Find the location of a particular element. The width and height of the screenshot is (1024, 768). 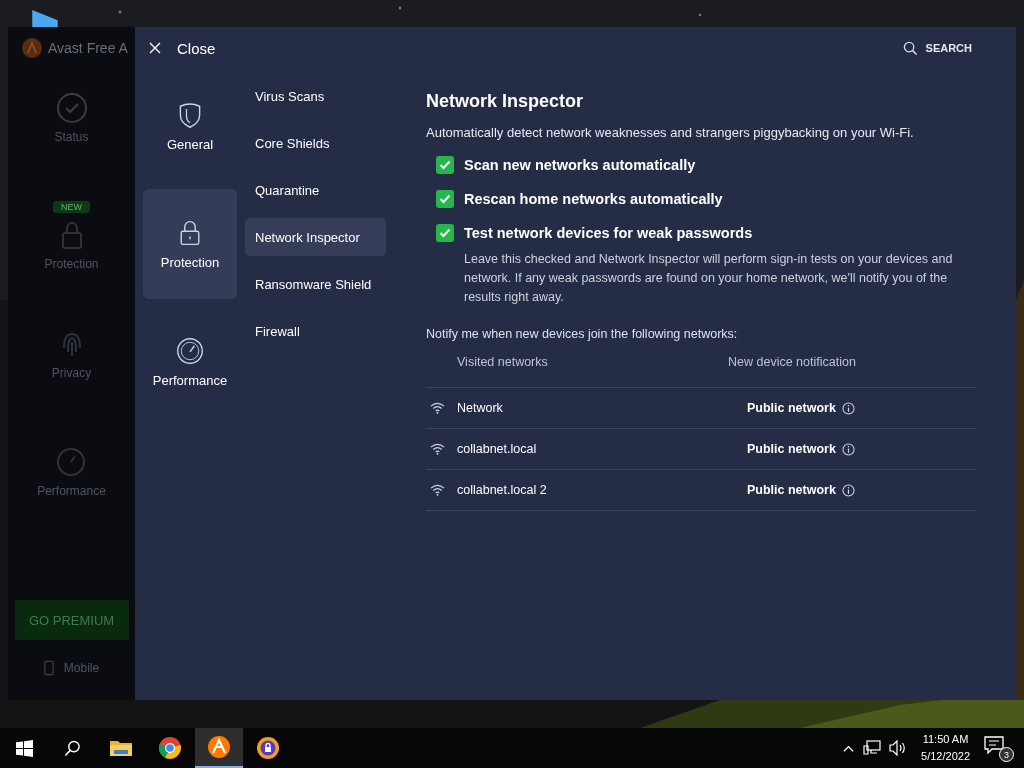

check-circle-icon is located at coordinates (71, 108).